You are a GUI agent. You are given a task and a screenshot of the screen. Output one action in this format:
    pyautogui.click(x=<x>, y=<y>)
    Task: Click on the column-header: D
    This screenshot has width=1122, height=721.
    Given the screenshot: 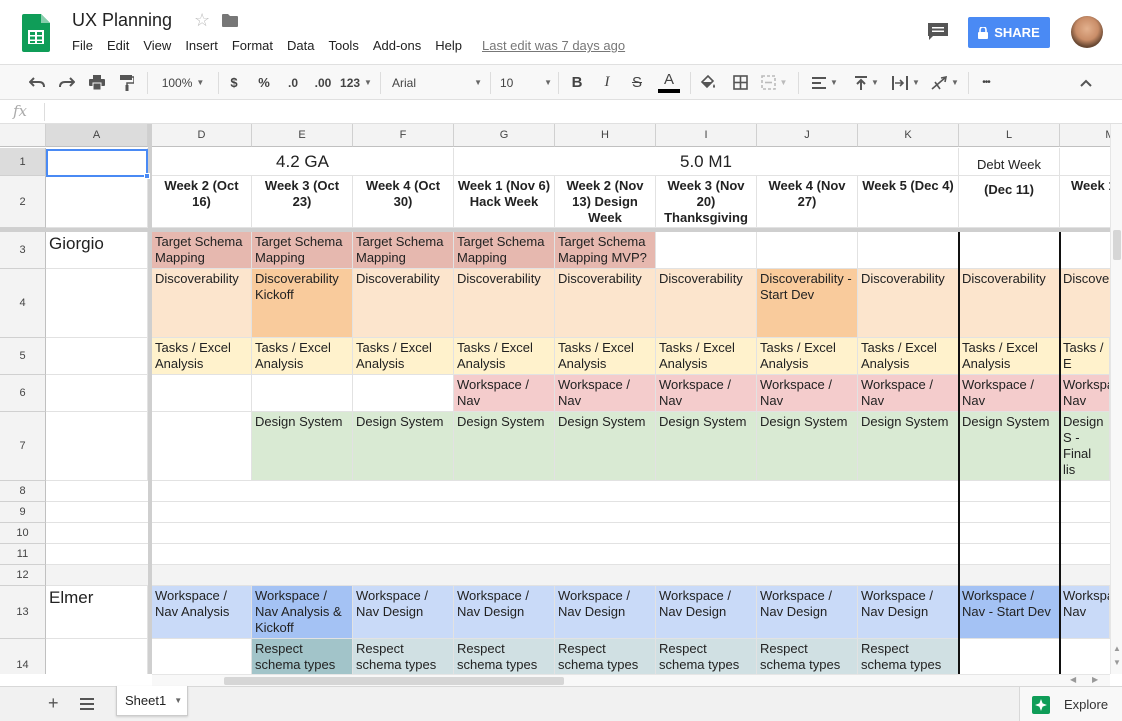 What is the action you would take?
    pyautogui.click(x=202, y=135)
    